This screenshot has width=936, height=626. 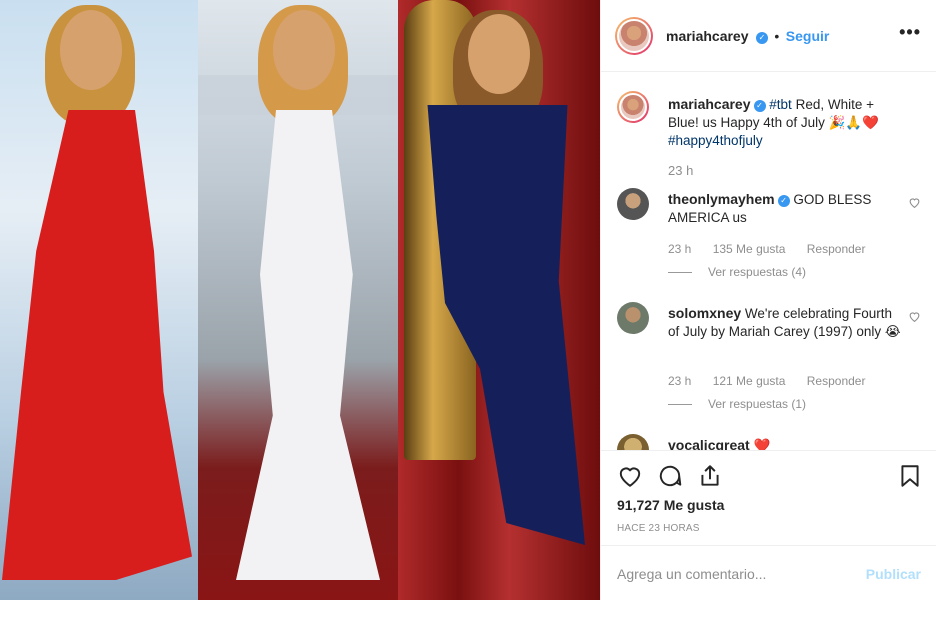 What do you see at coordinates (709, 104) in the screenshot?
I see `caption-username: mariahcarey` at bounding box center [709, 104].